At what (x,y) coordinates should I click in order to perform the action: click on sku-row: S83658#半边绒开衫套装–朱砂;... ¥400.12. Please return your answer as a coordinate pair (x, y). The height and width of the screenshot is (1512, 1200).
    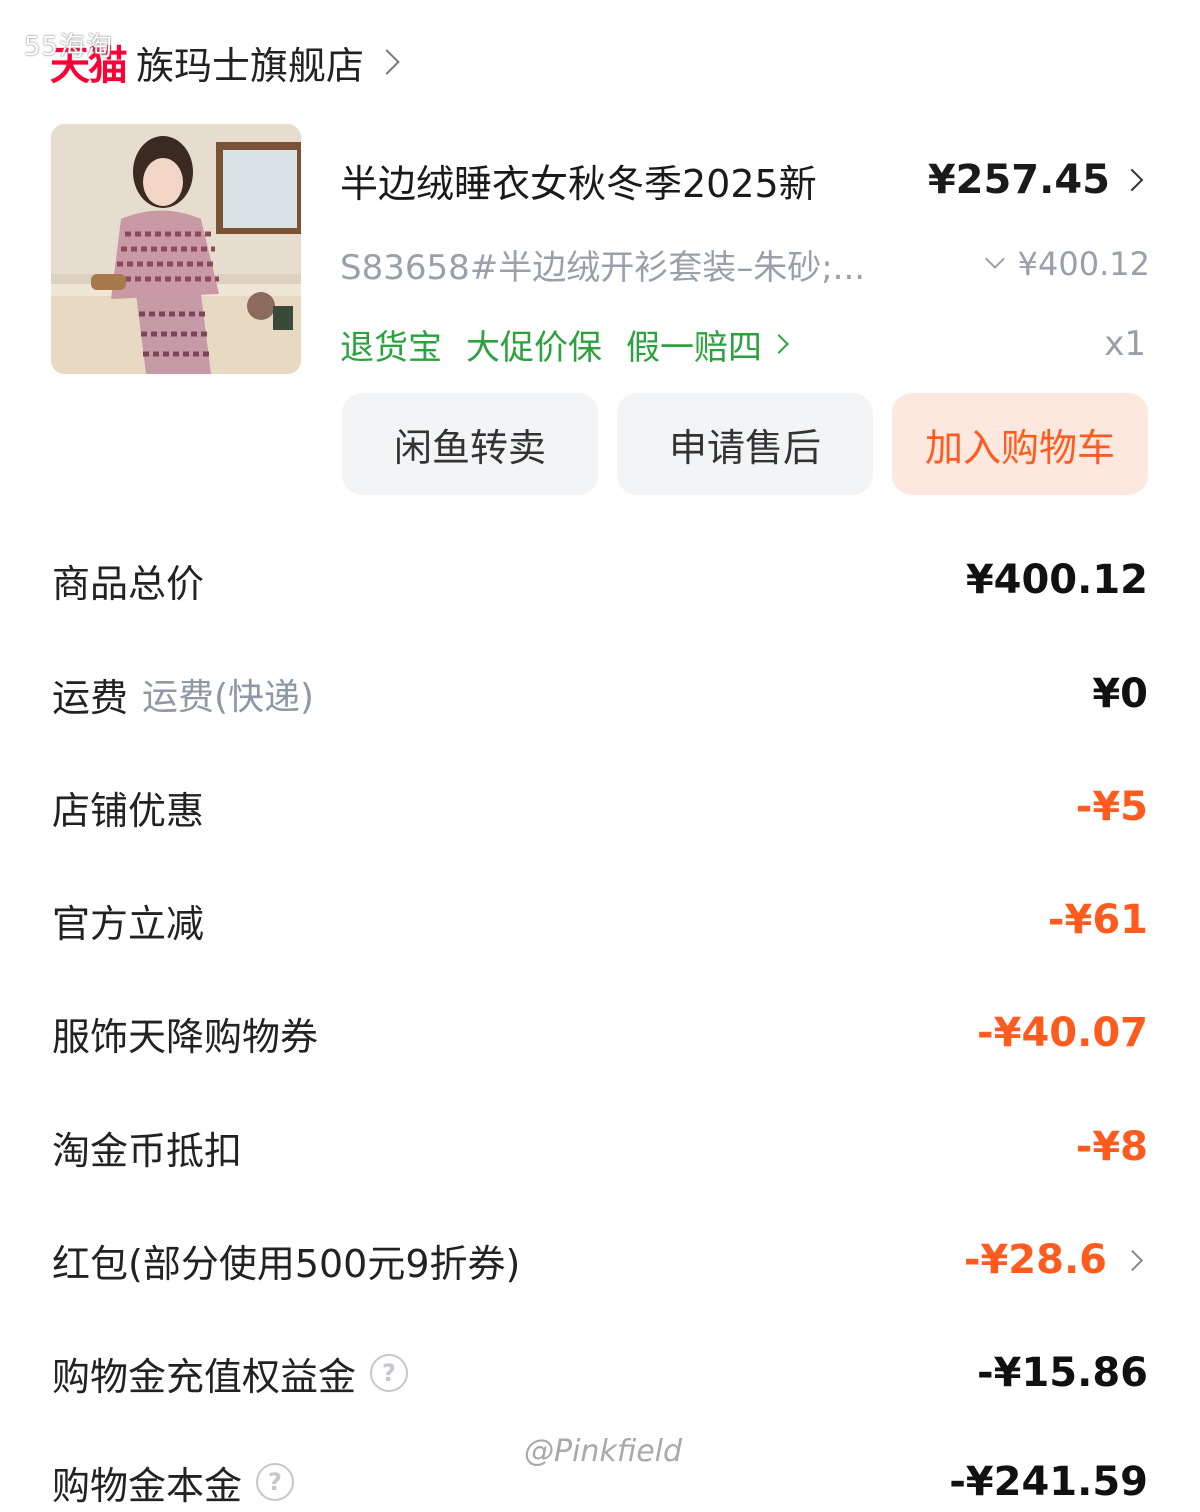
    Looking at the image, I should click on (745, 264).